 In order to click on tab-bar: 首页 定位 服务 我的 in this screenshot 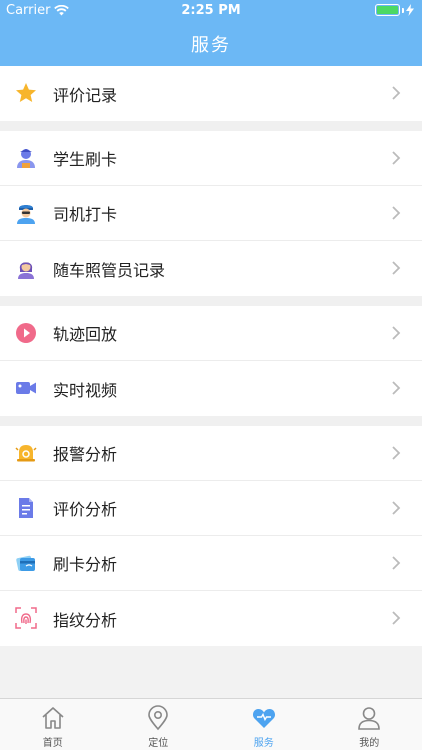, I will do `click(211, 724)`.